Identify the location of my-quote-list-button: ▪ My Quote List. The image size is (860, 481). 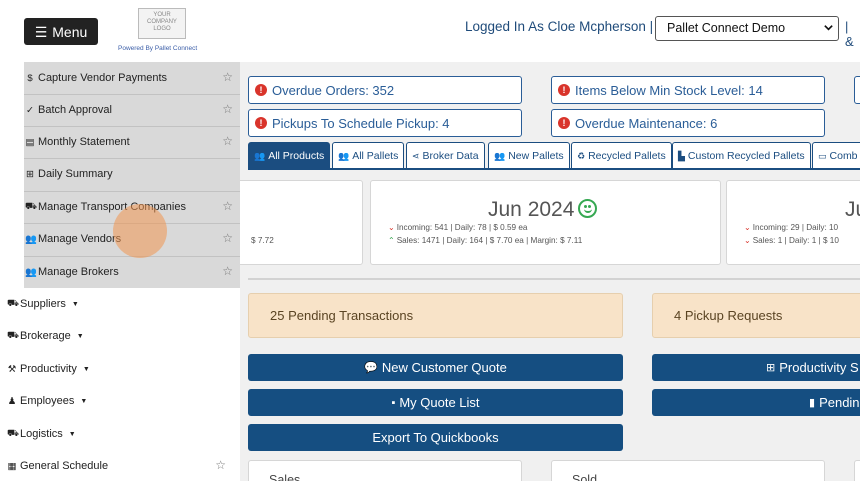
(435, 402).